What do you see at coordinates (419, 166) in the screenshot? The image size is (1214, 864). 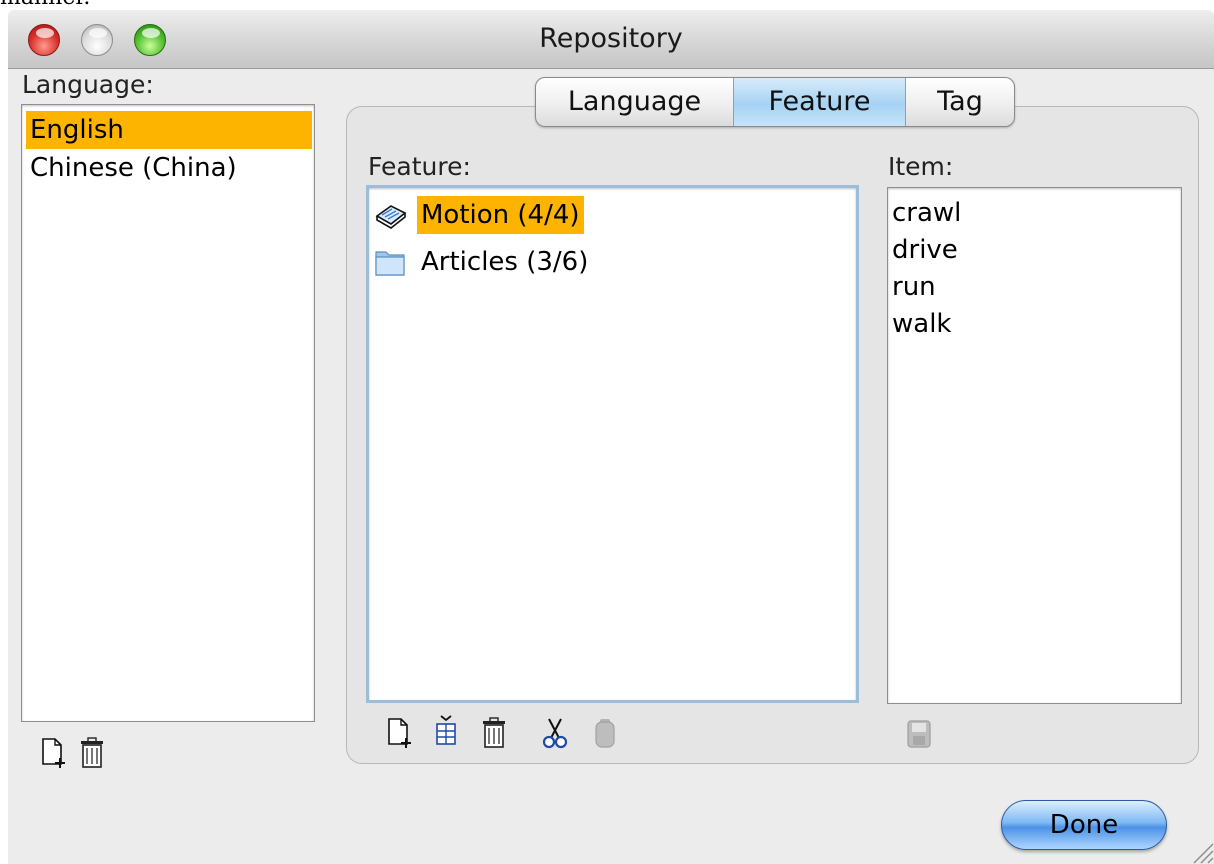 I see `feature-tree-label: Feature:` at bounding box center [419, 166].